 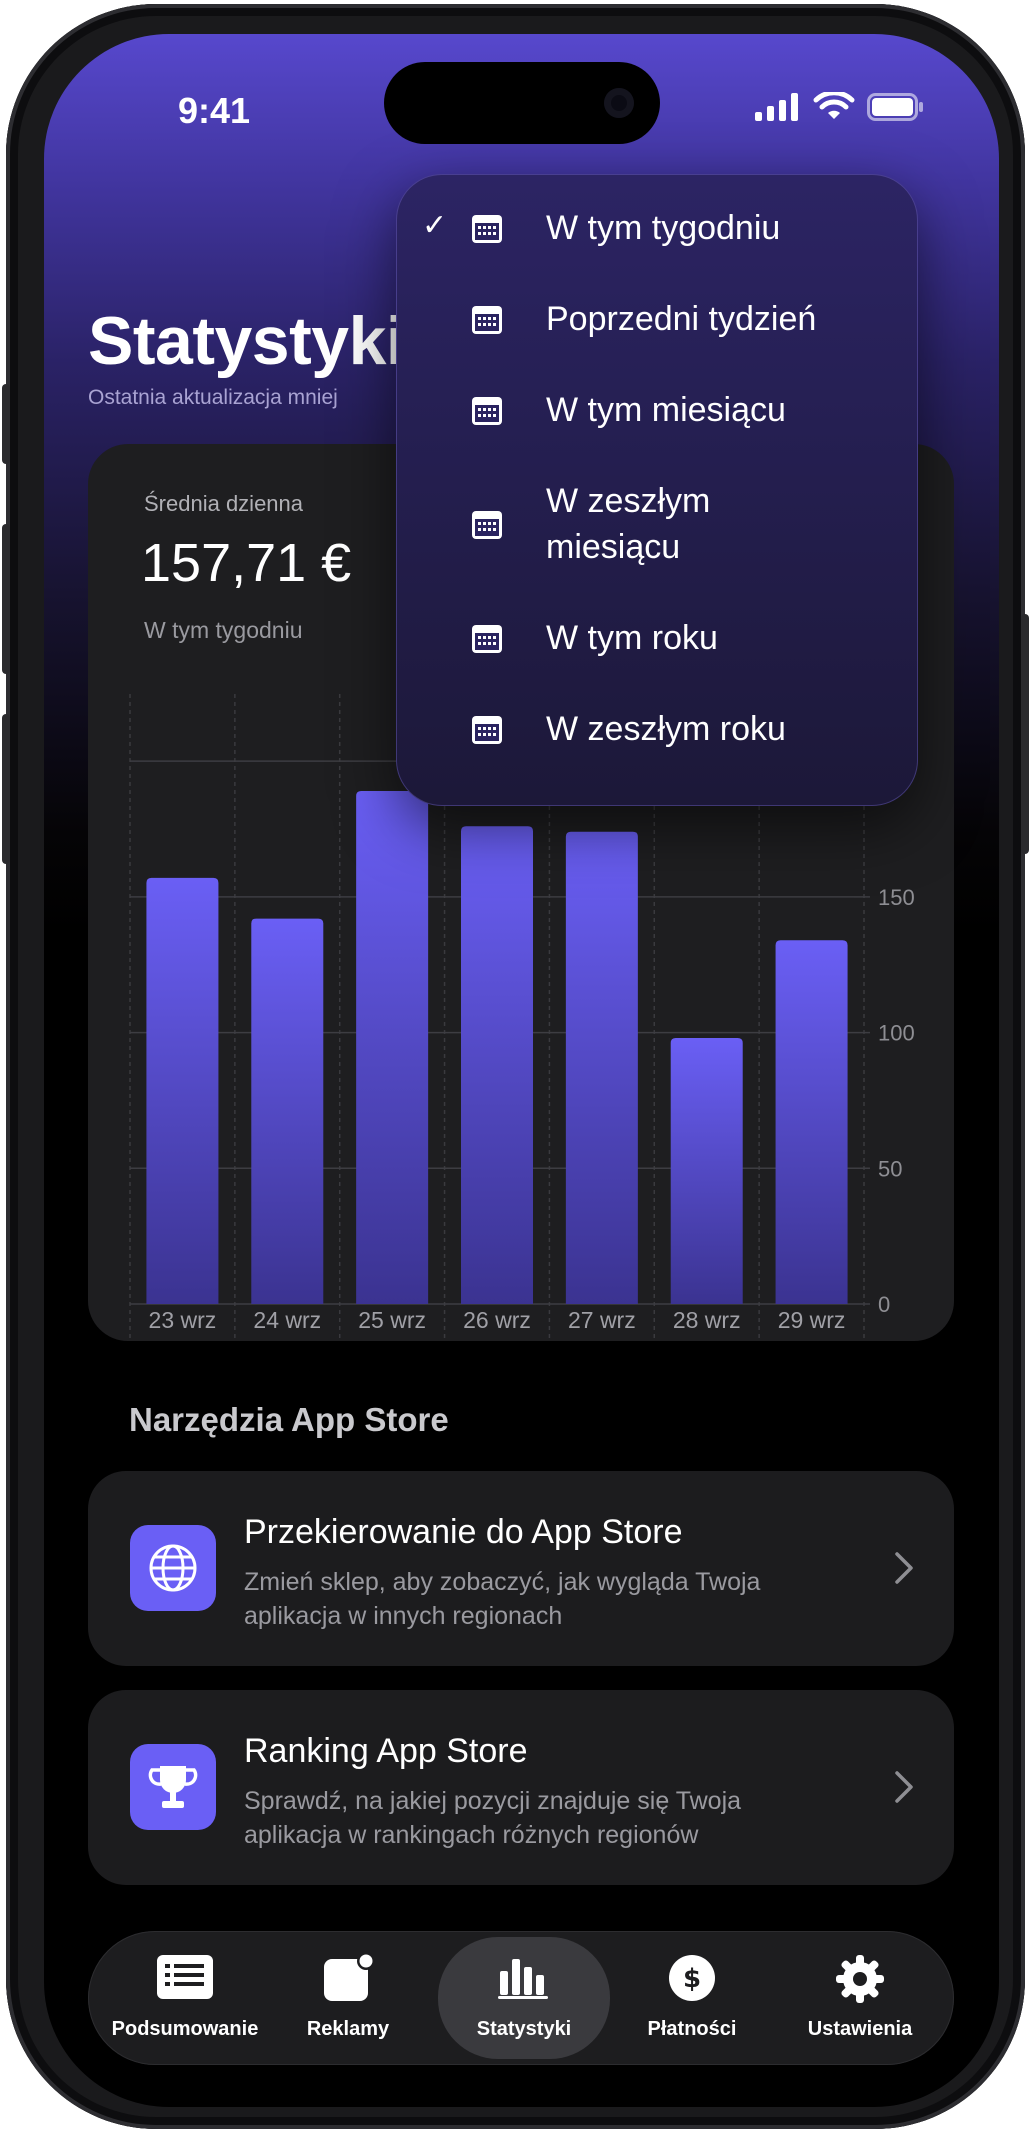 I want to click on section-title: Narzędzia App Store, so click(x=289, y=1419).